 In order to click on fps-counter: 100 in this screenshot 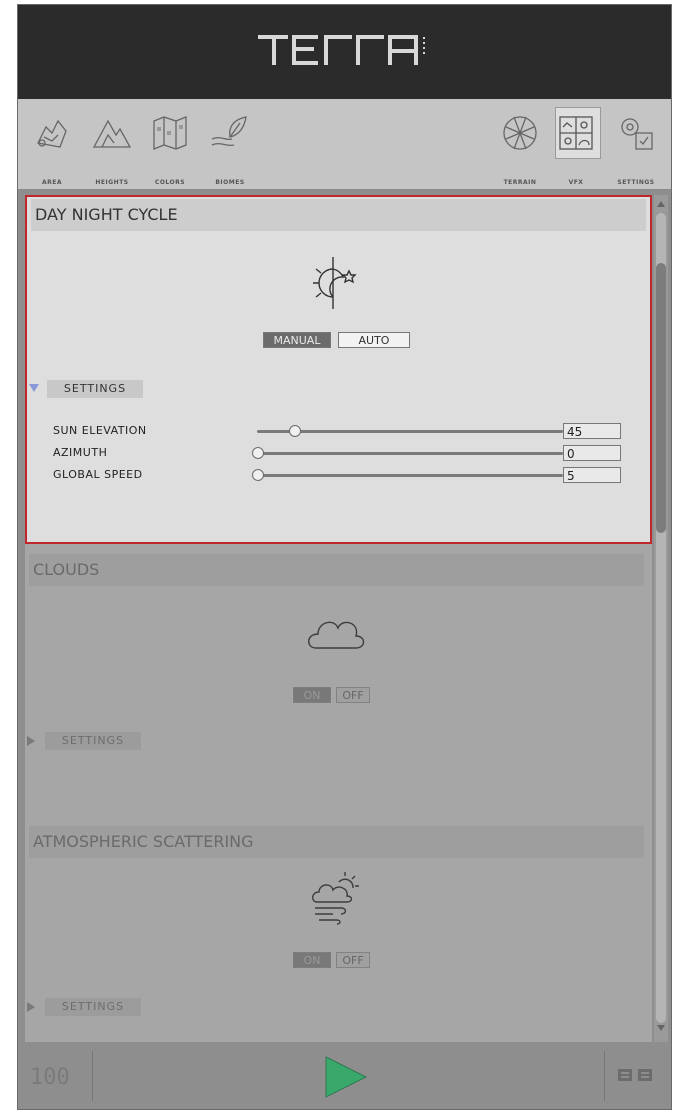, I will do `click(50, 1077)`.